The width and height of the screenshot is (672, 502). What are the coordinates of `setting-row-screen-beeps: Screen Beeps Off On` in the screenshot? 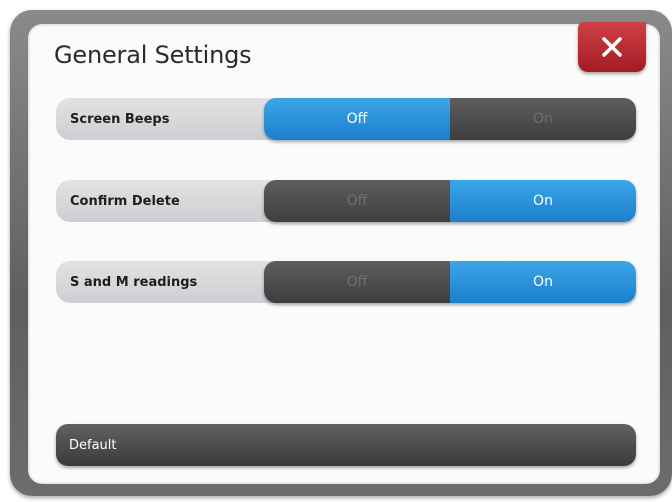 It's located at (346, 119).